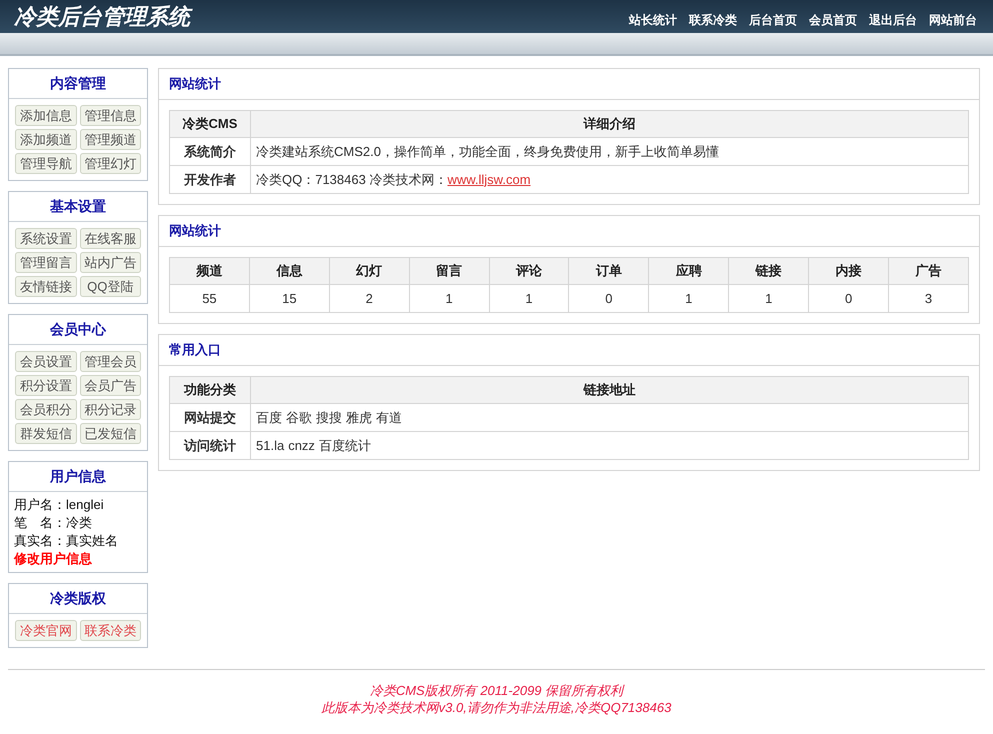 This screenshot has height=734, width=993. Describe the element at coordinates (45, 361) in the screenshot. I see `menu-button: 会员设置` at that location.